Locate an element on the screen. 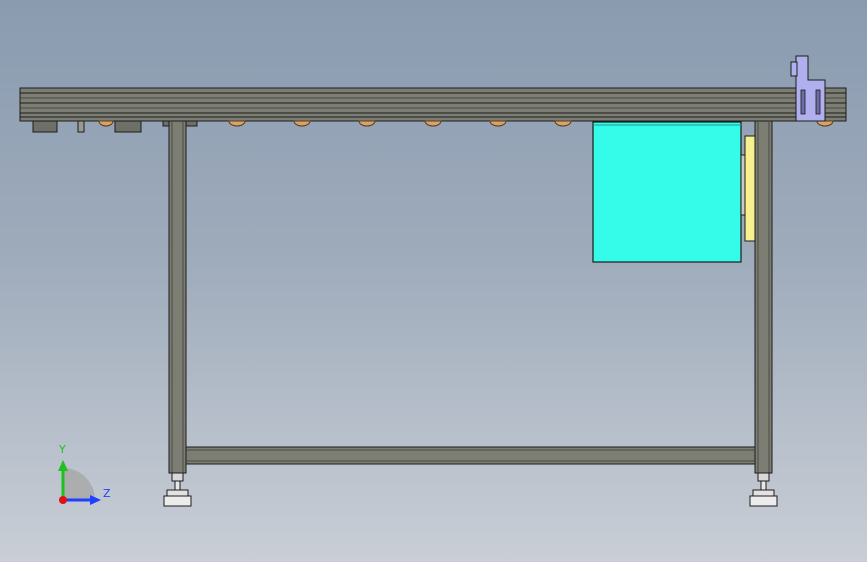 This screenshot has height=562, width=867. foot-right is located at coordinates (763, 489).